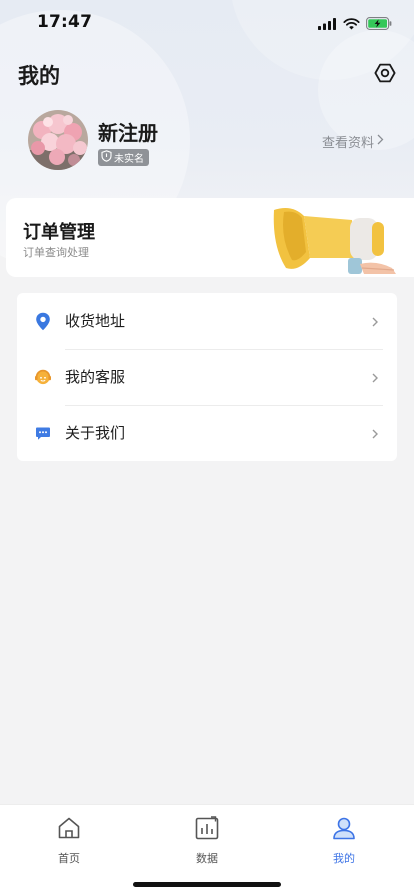 This screenshot has width=414, height=896. I want to click on status-bar: 17:47, so click(207, 22).